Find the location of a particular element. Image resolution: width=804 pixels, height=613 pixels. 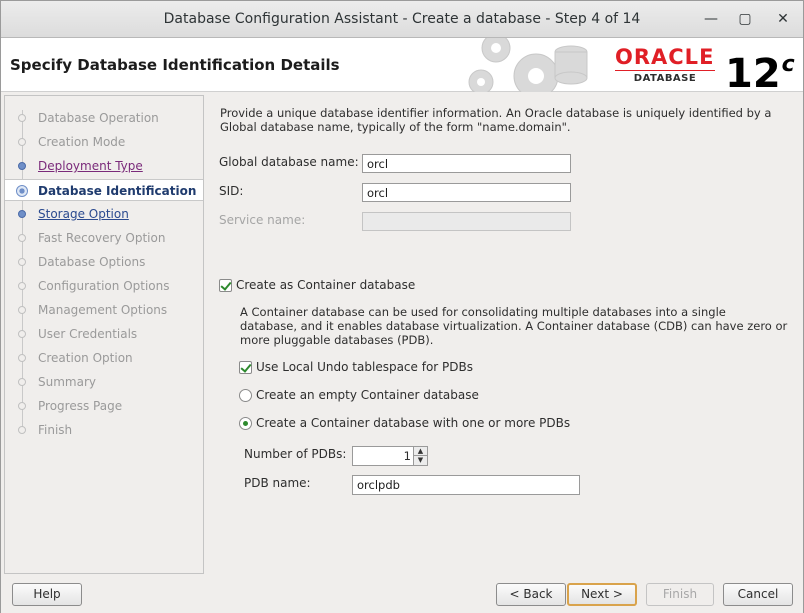

stepper-arrows: ▲ ▼ is located at coordinates (420, 456).